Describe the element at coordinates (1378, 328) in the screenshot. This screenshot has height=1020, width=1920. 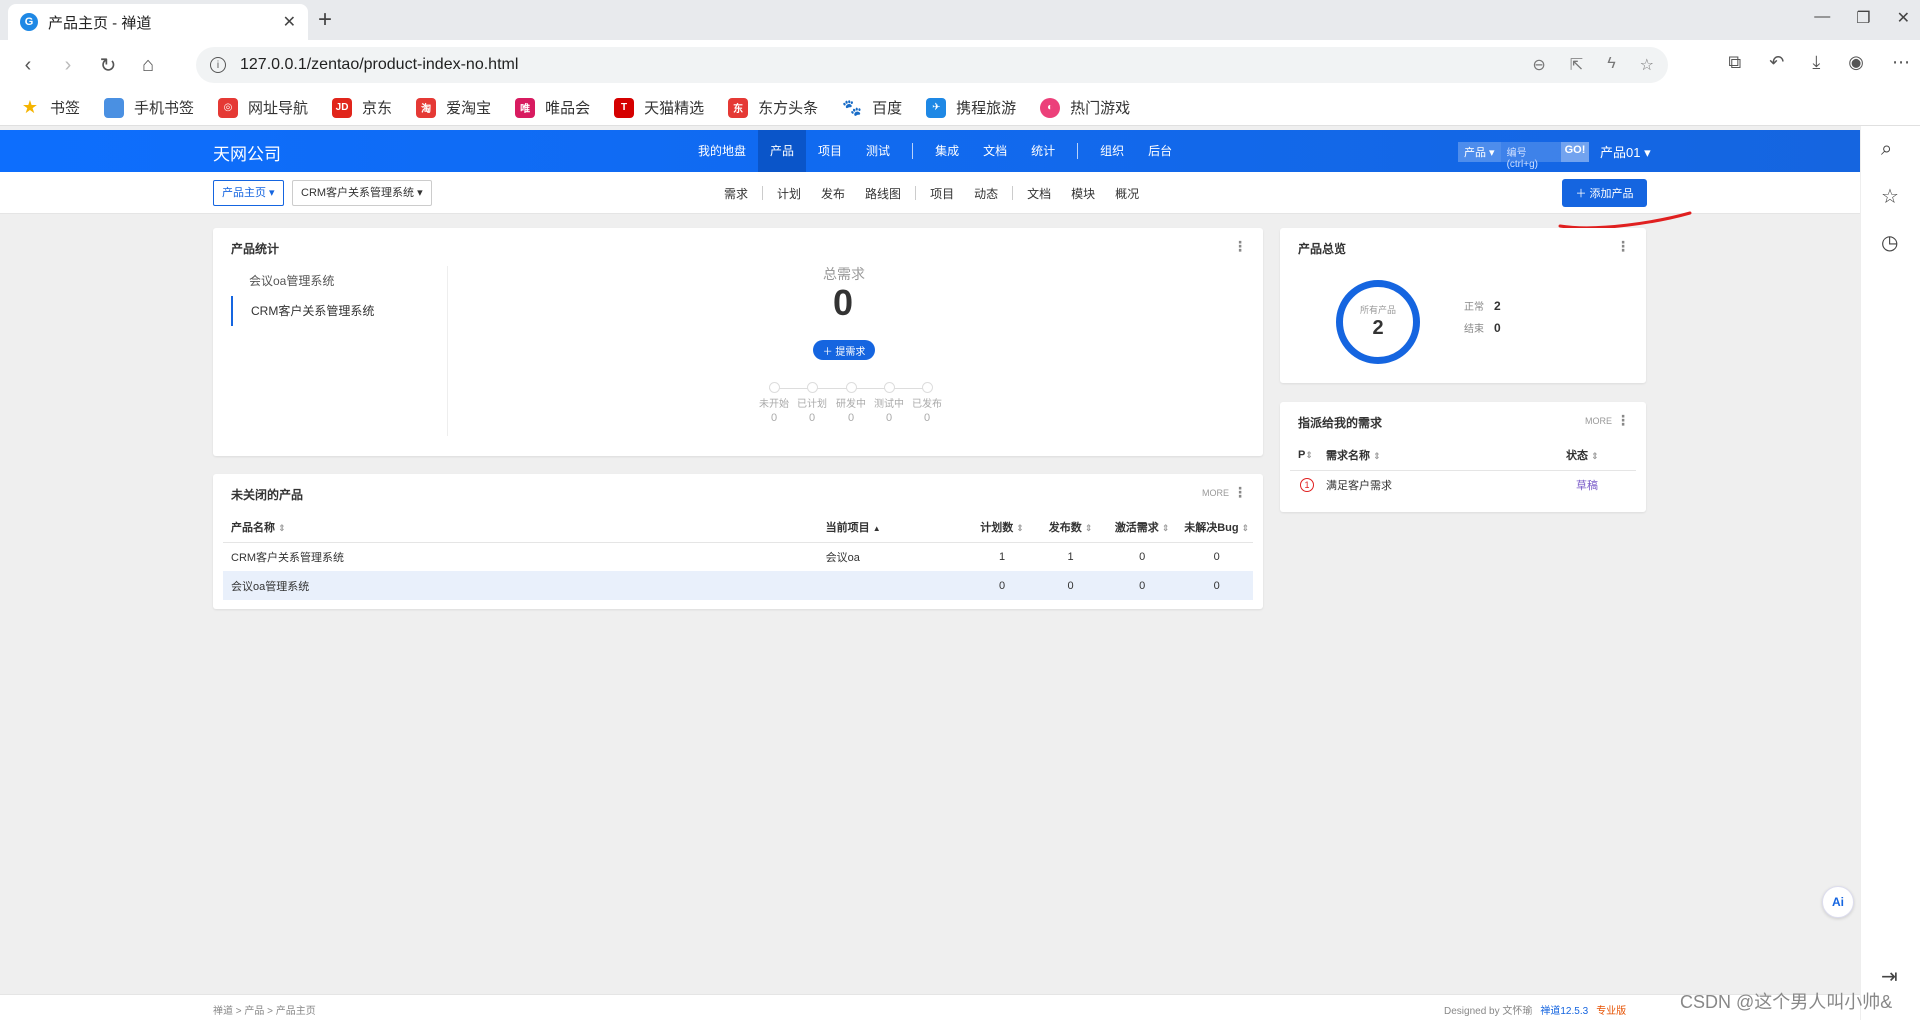
I see `ring-value: 2` at that location.